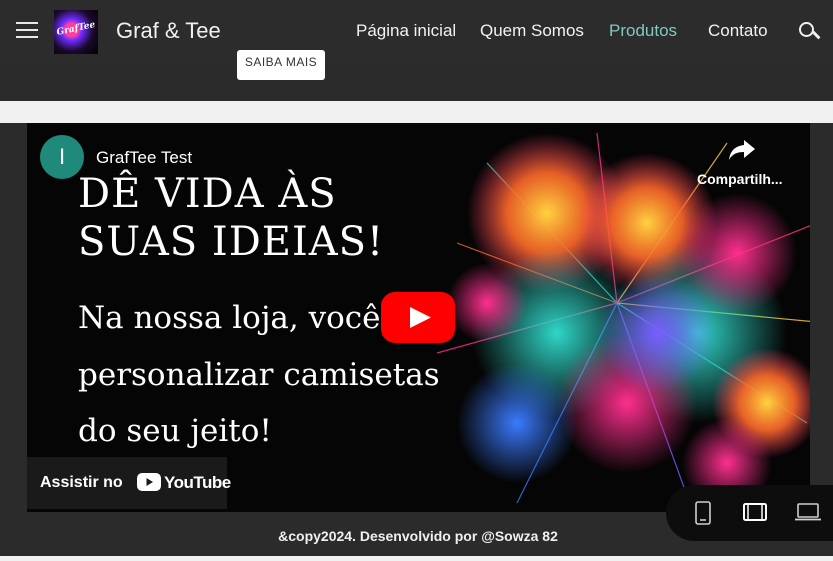  Describe the element at coordinates (809, 32) in the screenshot. I see `search-icon` at that location.